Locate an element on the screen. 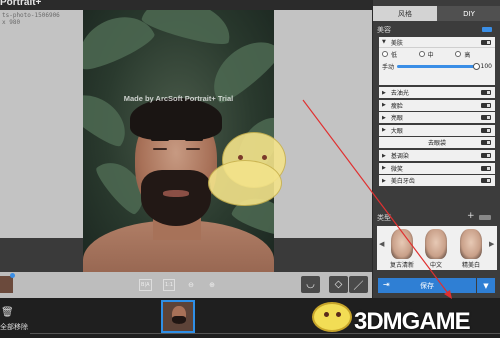 This screenshot has width=500, height=338. caret-down-icon: ▼ is located at coordinates (384, 42).